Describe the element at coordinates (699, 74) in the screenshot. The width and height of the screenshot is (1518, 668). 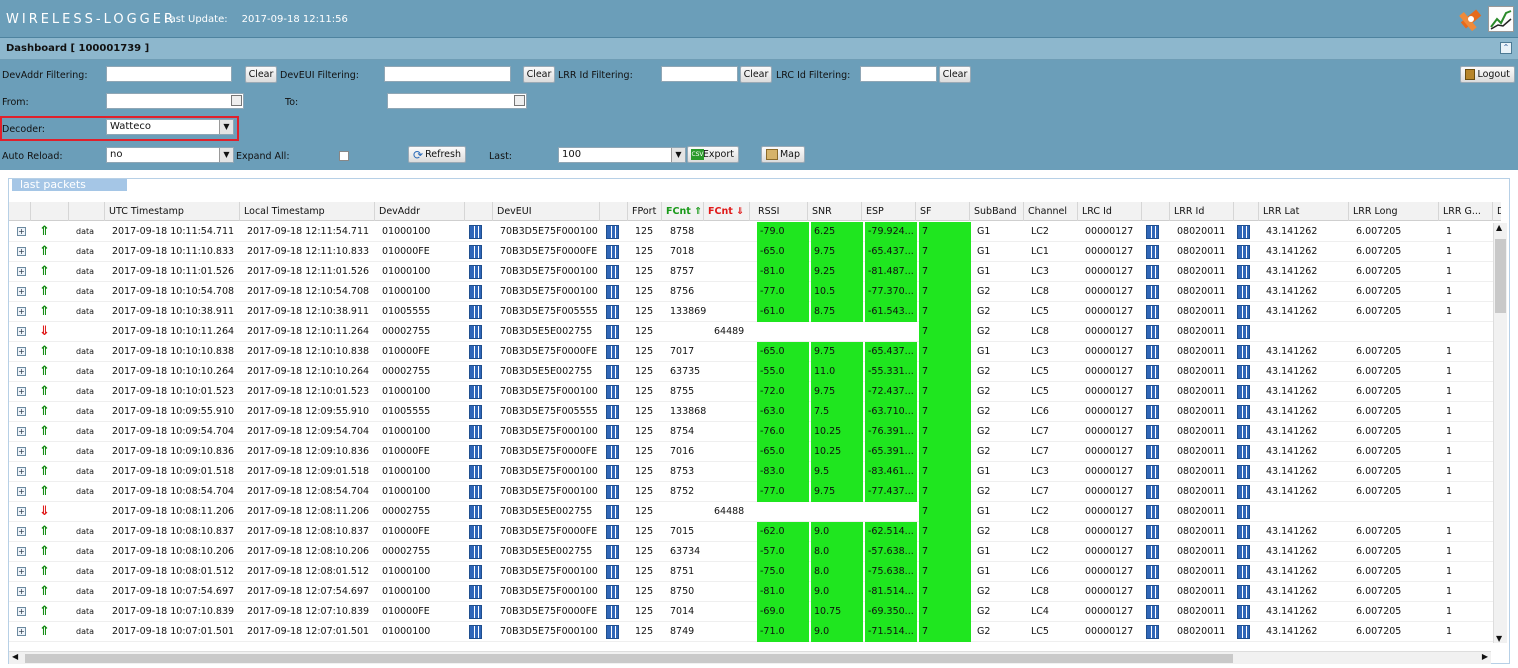
I see `lrr-filter-input` at that location.